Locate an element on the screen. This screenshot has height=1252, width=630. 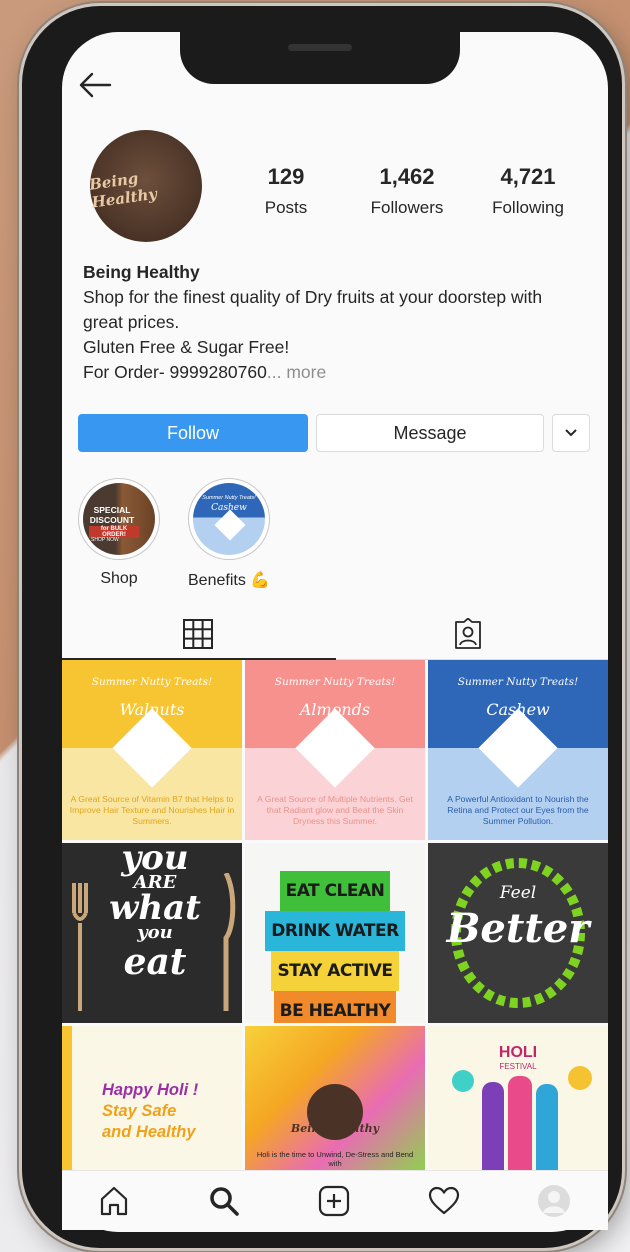
suggested-dropdown-button is located at coordinates (571, 433).